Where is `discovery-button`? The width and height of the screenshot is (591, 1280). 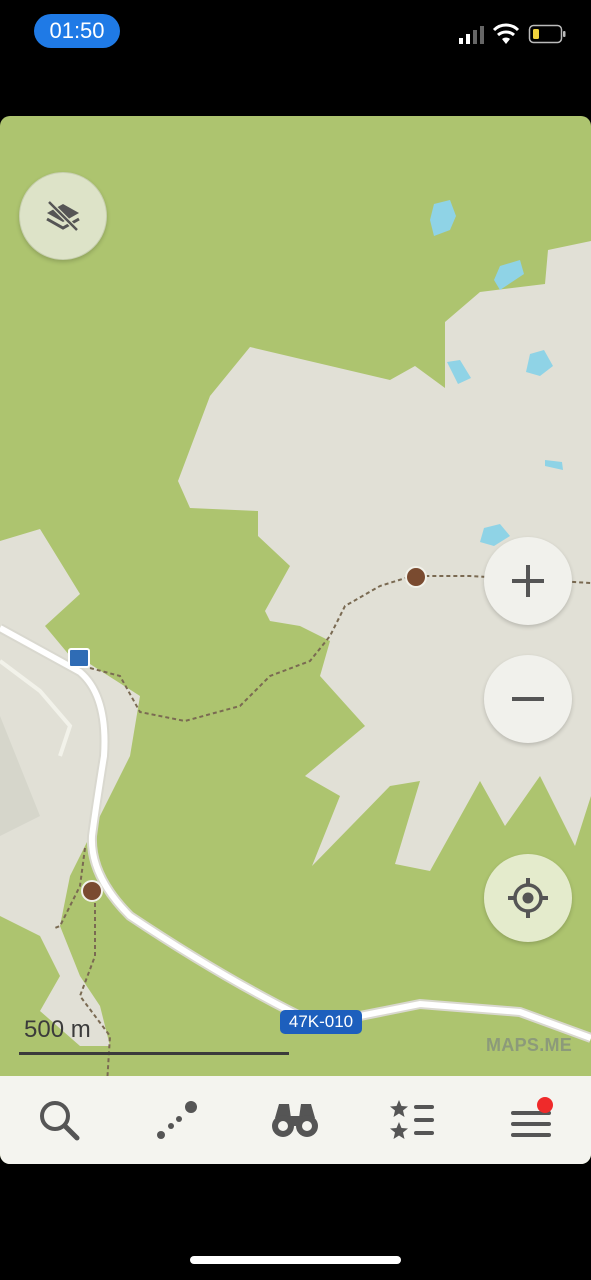
discovery-button is located at coordinates (295, 1120).